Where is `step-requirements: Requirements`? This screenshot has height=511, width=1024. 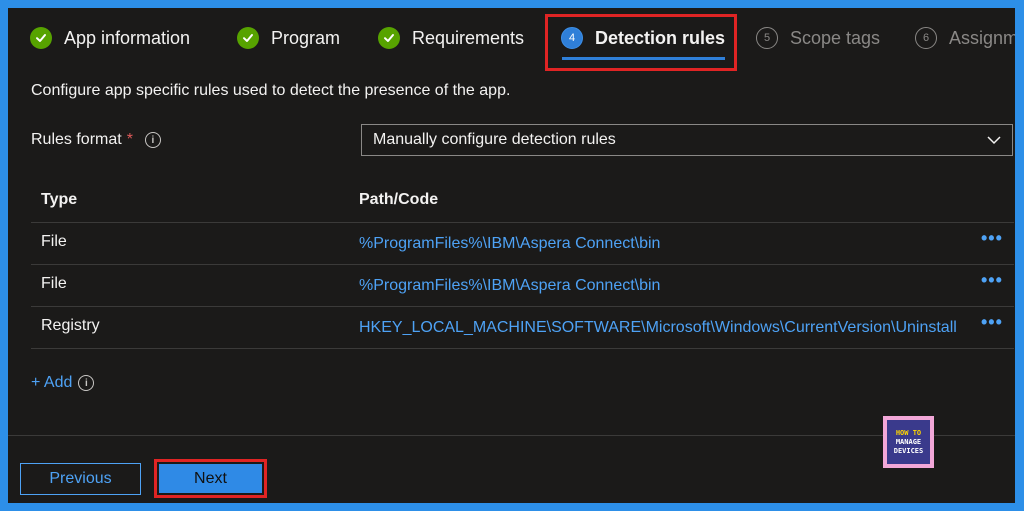
step-requirements: Requirements is located at coordinates (451, 38).